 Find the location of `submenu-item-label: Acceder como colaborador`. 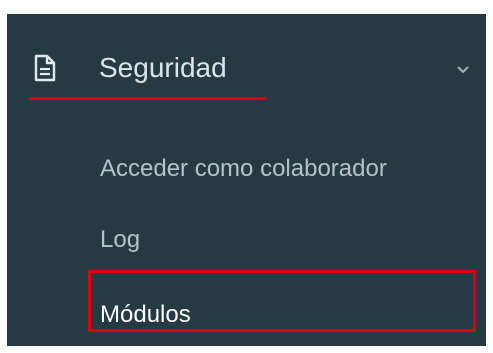

submenu-item-label: Acceder como colaborador is located at coordinates (243, 168).